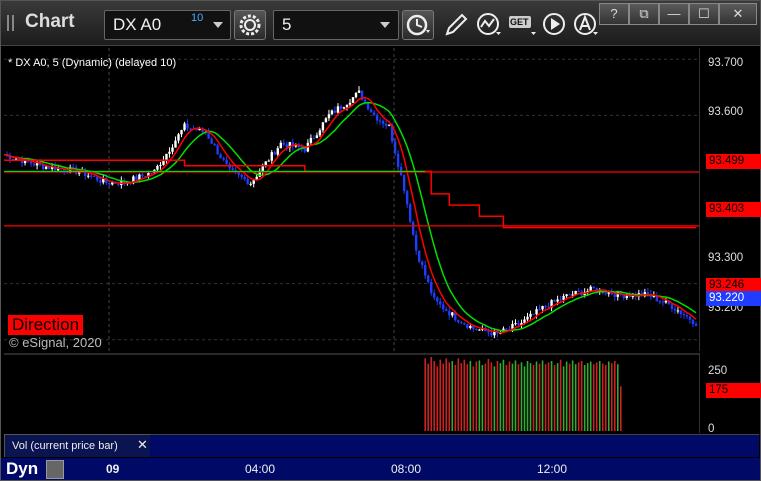 The image size is (761, 481). I want to click on symbol-value: DX A0, so click(137, 24).